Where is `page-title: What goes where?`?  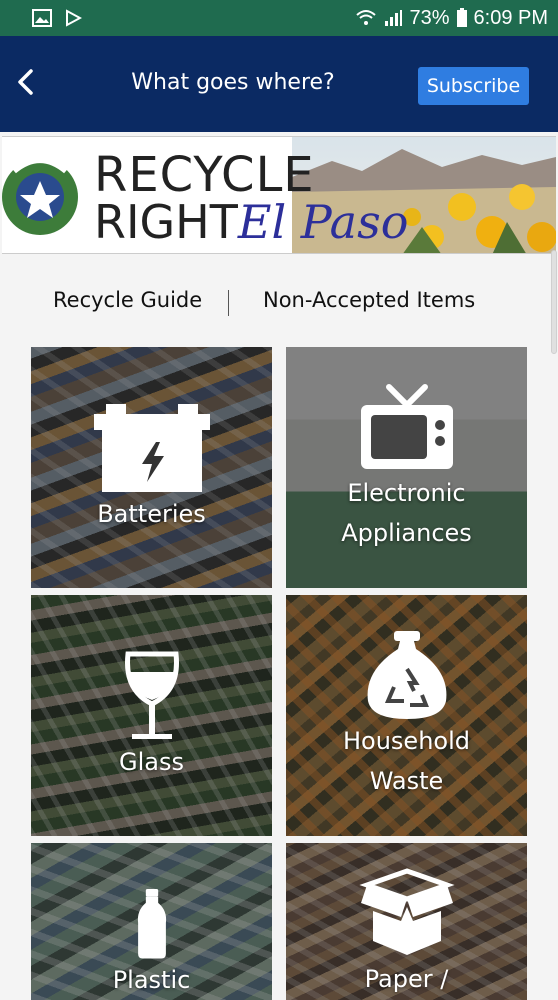
page-title: What goes where? is located at coordinates (233, 82).